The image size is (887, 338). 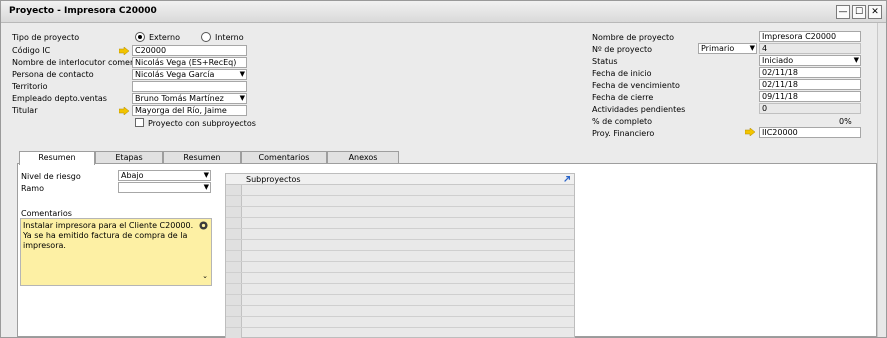 What do you see at coordinates (810, 36) in the screenshot?
I see `nombre-proyecto-field: Impresora C20000` at bounding box center [810, 36].